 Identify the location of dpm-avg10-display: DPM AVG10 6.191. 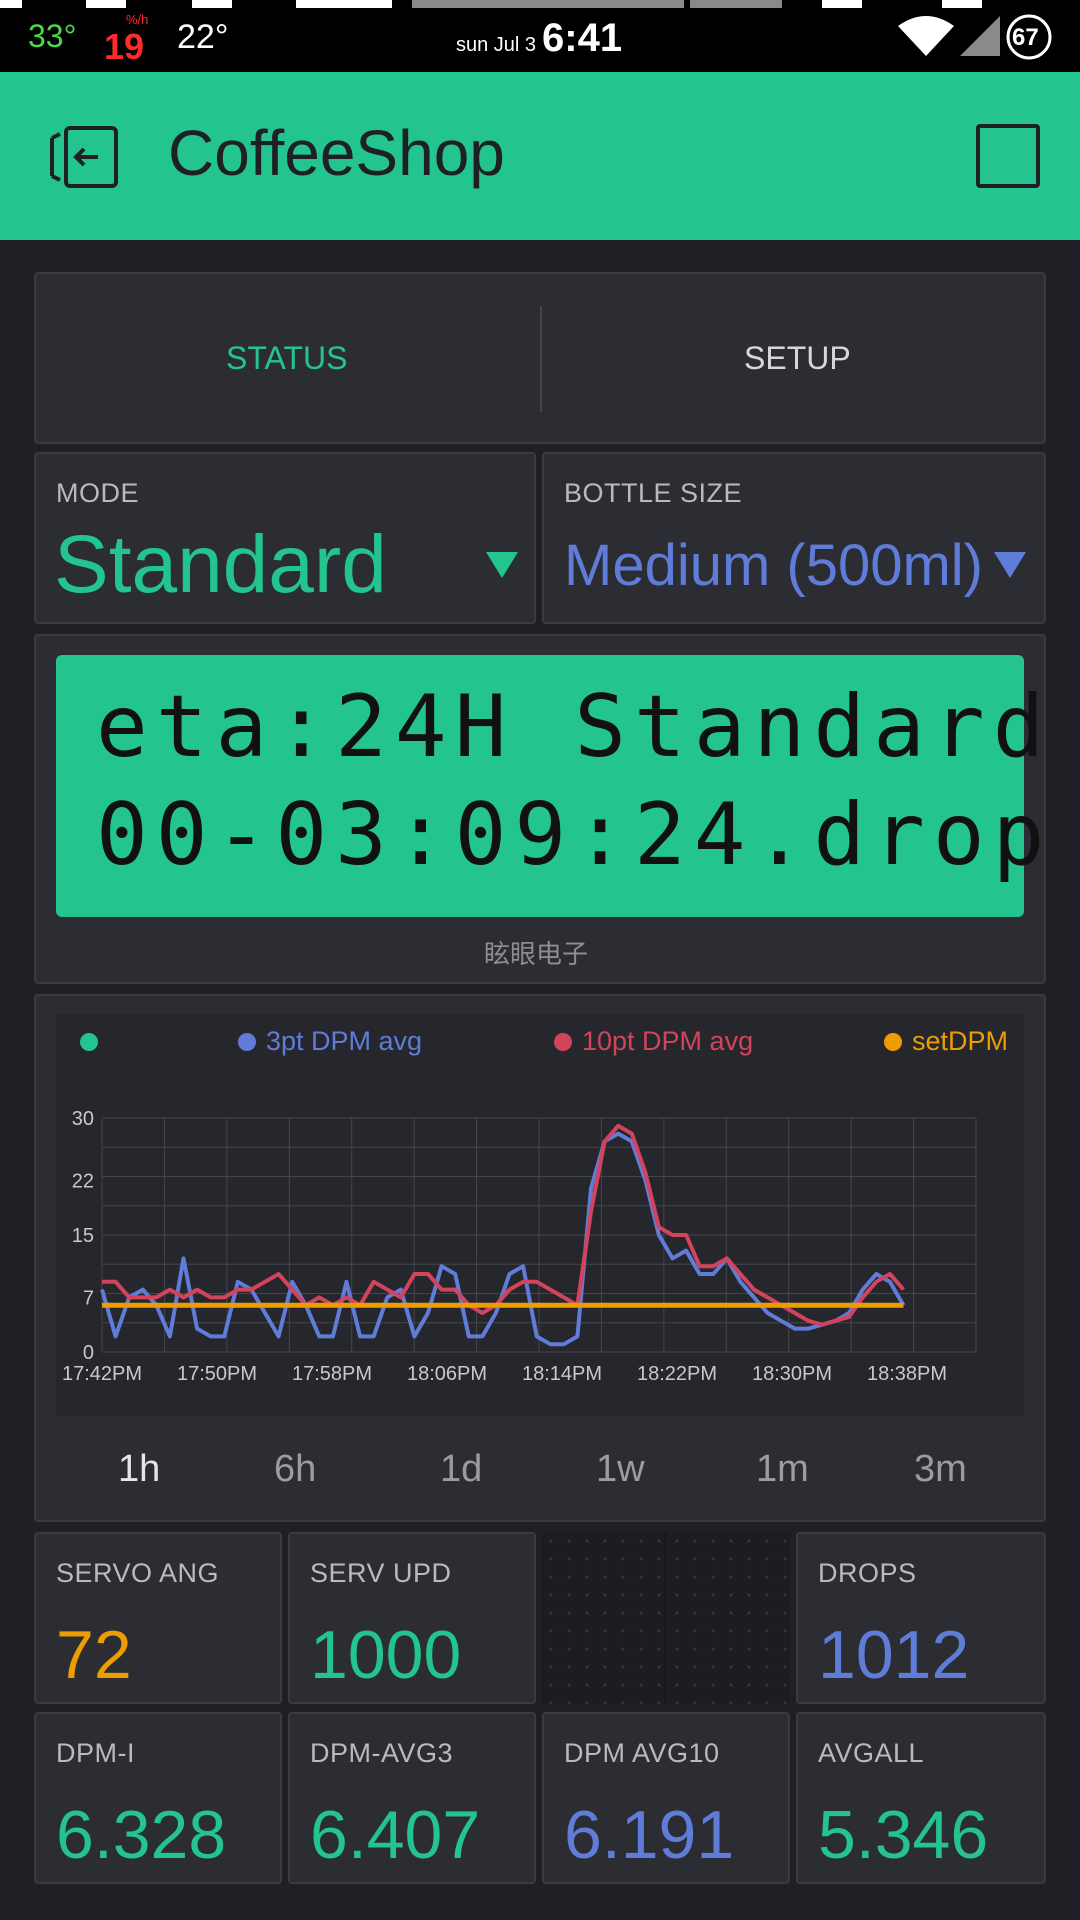
(666, 1798).